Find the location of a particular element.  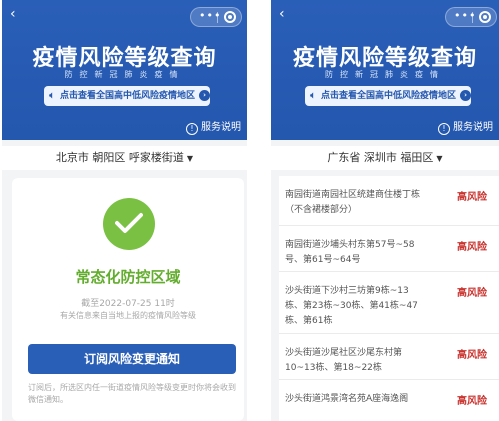

risk-area-address: 沙头街道下沙村三坊第9栋~13栋、第23栋~30栋、第41栋~47栋、第61栋 is located at coordinates (351, 306).